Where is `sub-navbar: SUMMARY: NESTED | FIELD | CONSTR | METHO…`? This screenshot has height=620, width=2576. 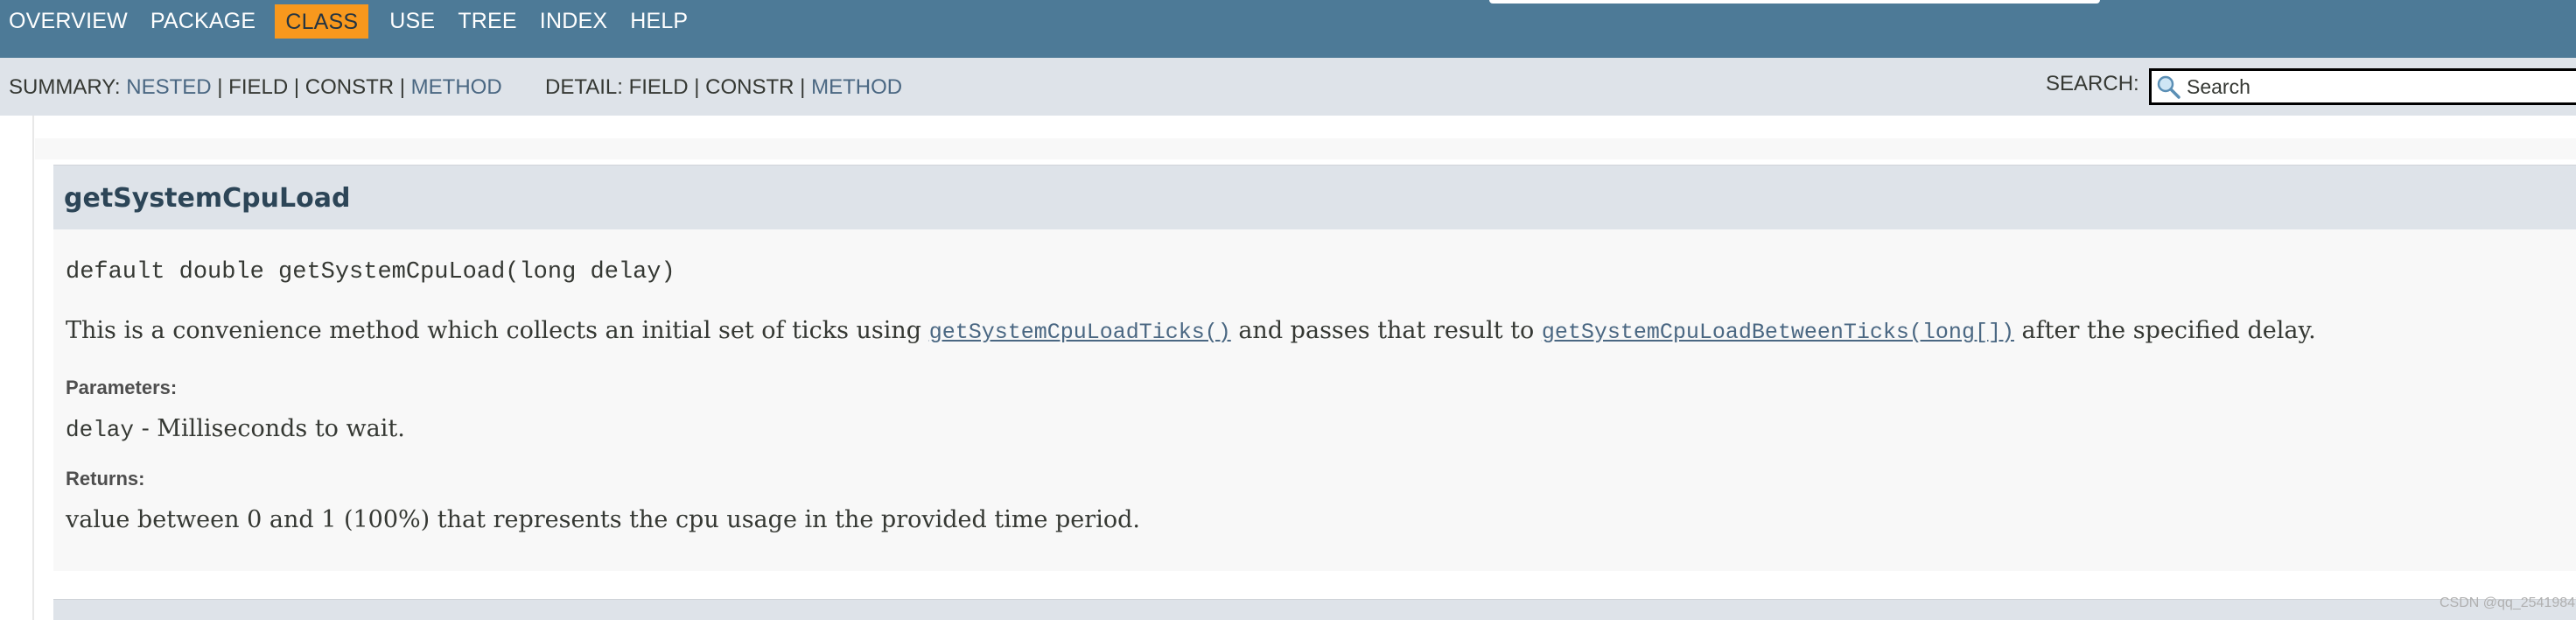
sub-navbar: SUMMARY: NESTED | FIELD | CONSTR | METHO… is located at coordinates (1288, 87).